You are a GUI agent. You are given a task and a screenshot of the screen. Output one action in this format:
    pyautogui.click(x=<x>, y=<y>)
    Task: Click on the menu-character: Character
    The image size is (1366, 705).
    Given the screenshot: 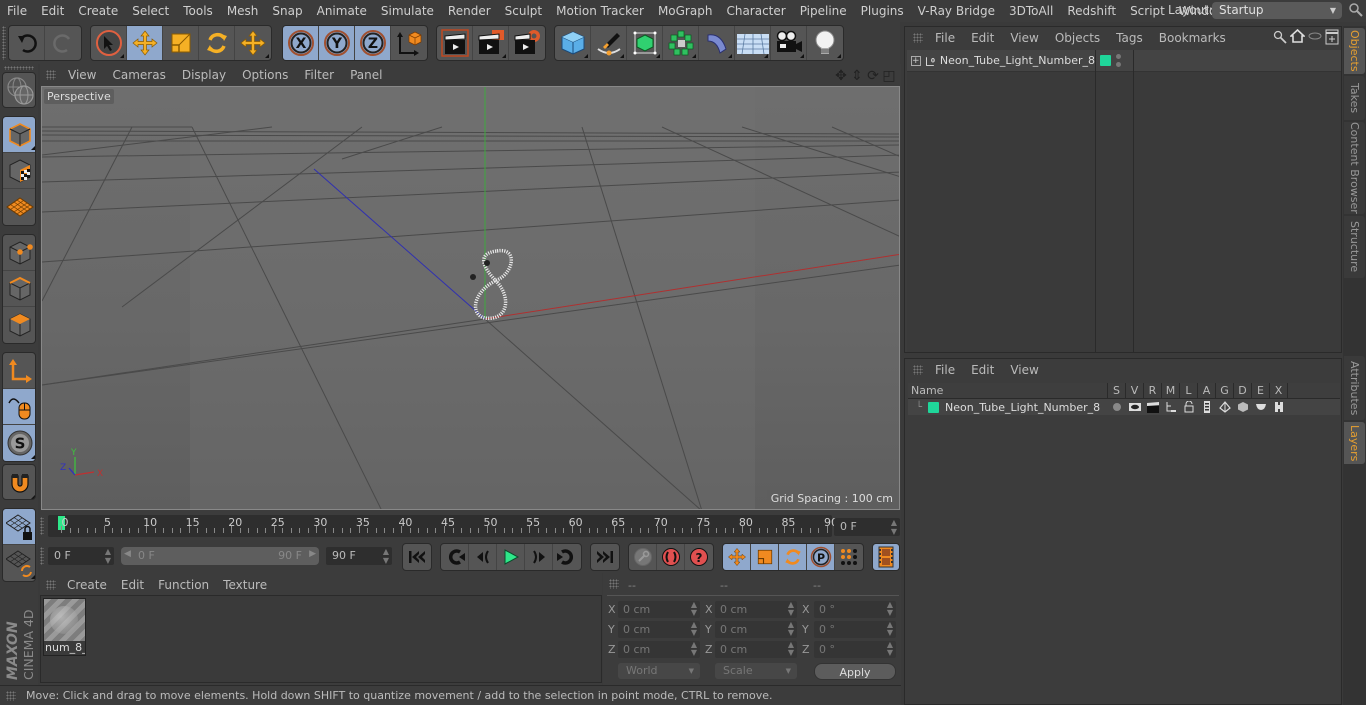 What is the action you would take?
    pyautogui.click(x=755, y=11)
    